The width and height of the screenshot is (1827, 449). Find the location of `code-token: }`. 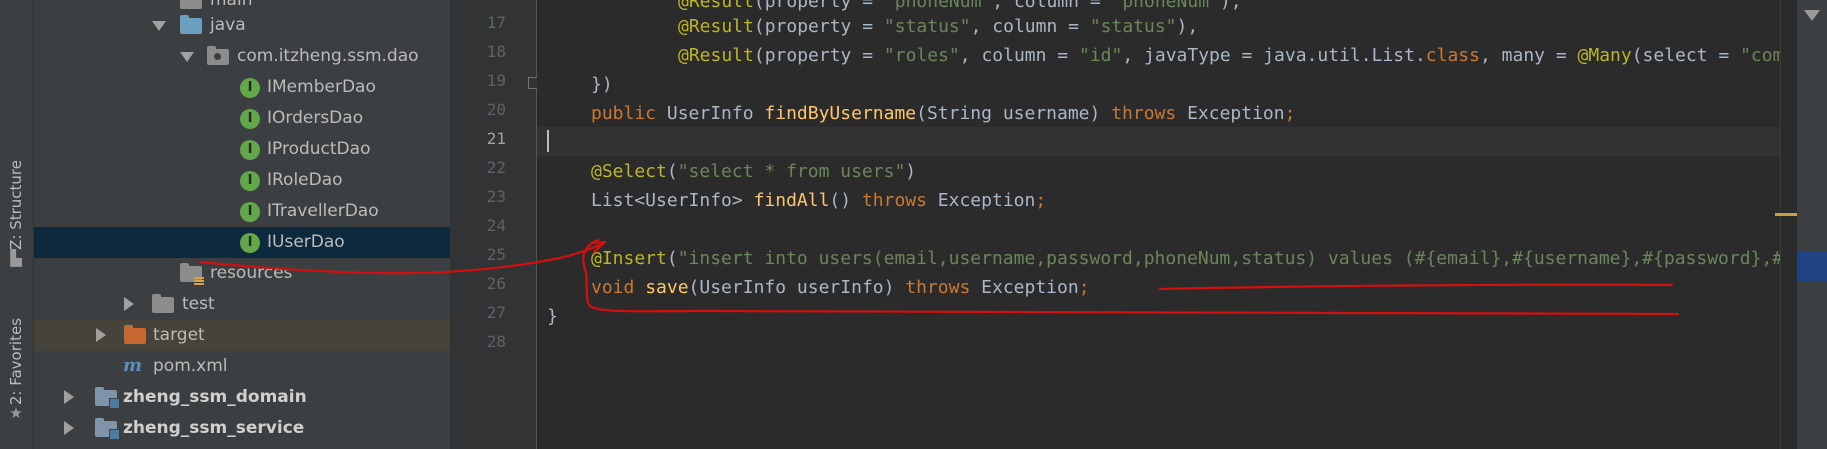

code-token: } is located at coordinates (552, 316).